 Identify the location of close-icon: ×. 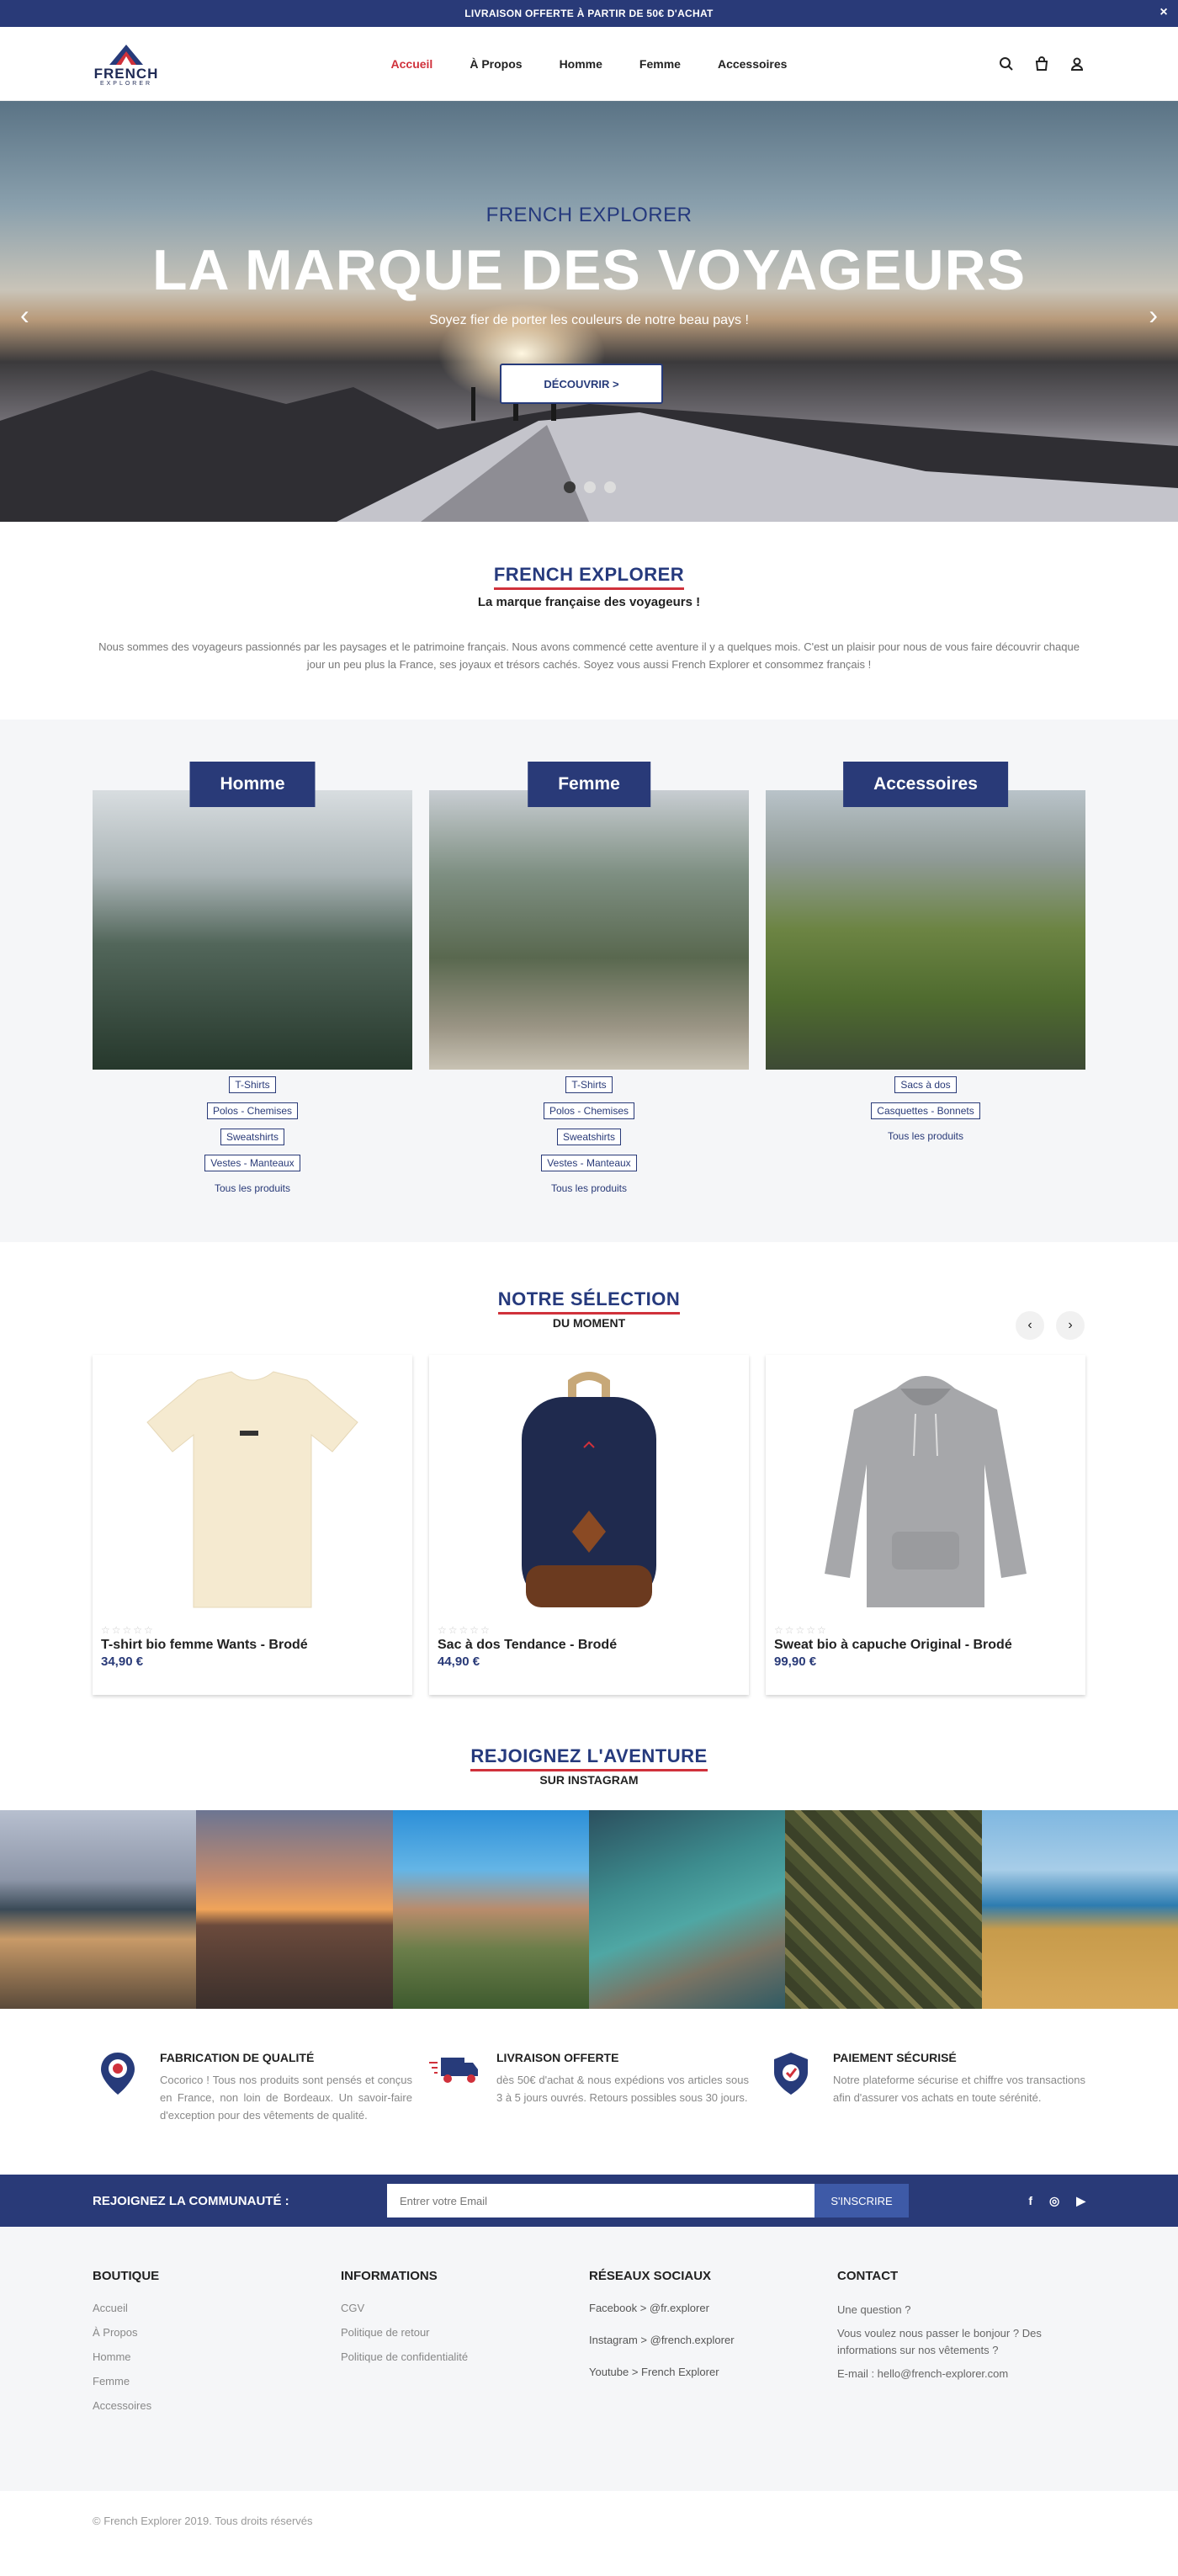
(1163, 12).